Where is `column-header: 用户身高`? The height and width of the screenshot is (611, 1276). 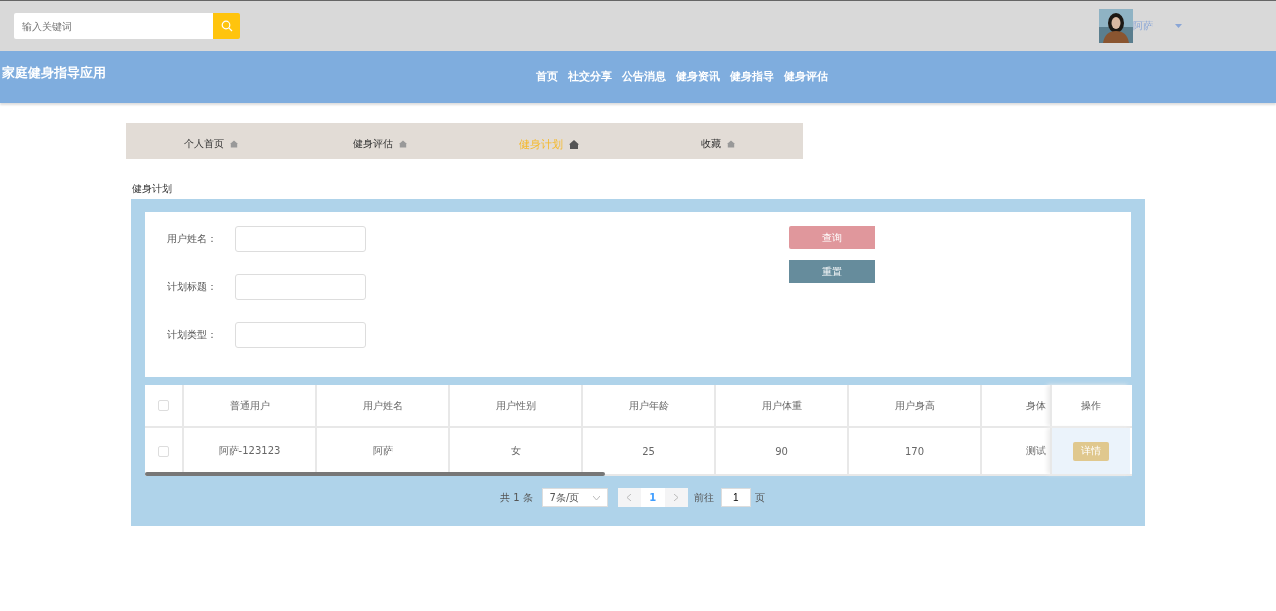
column-header: 用户身高 is located at coordinates (913, 405).